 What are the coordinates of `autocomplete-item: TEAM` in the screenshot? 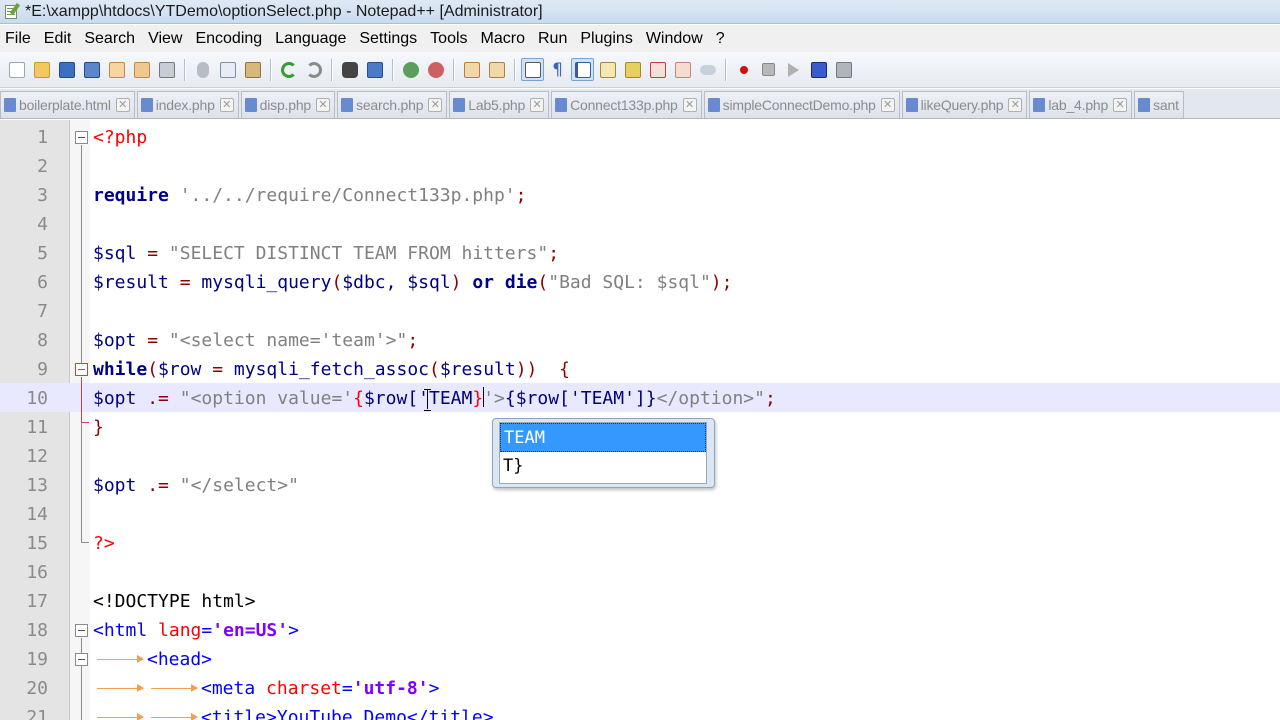 It's located at (603, 437).